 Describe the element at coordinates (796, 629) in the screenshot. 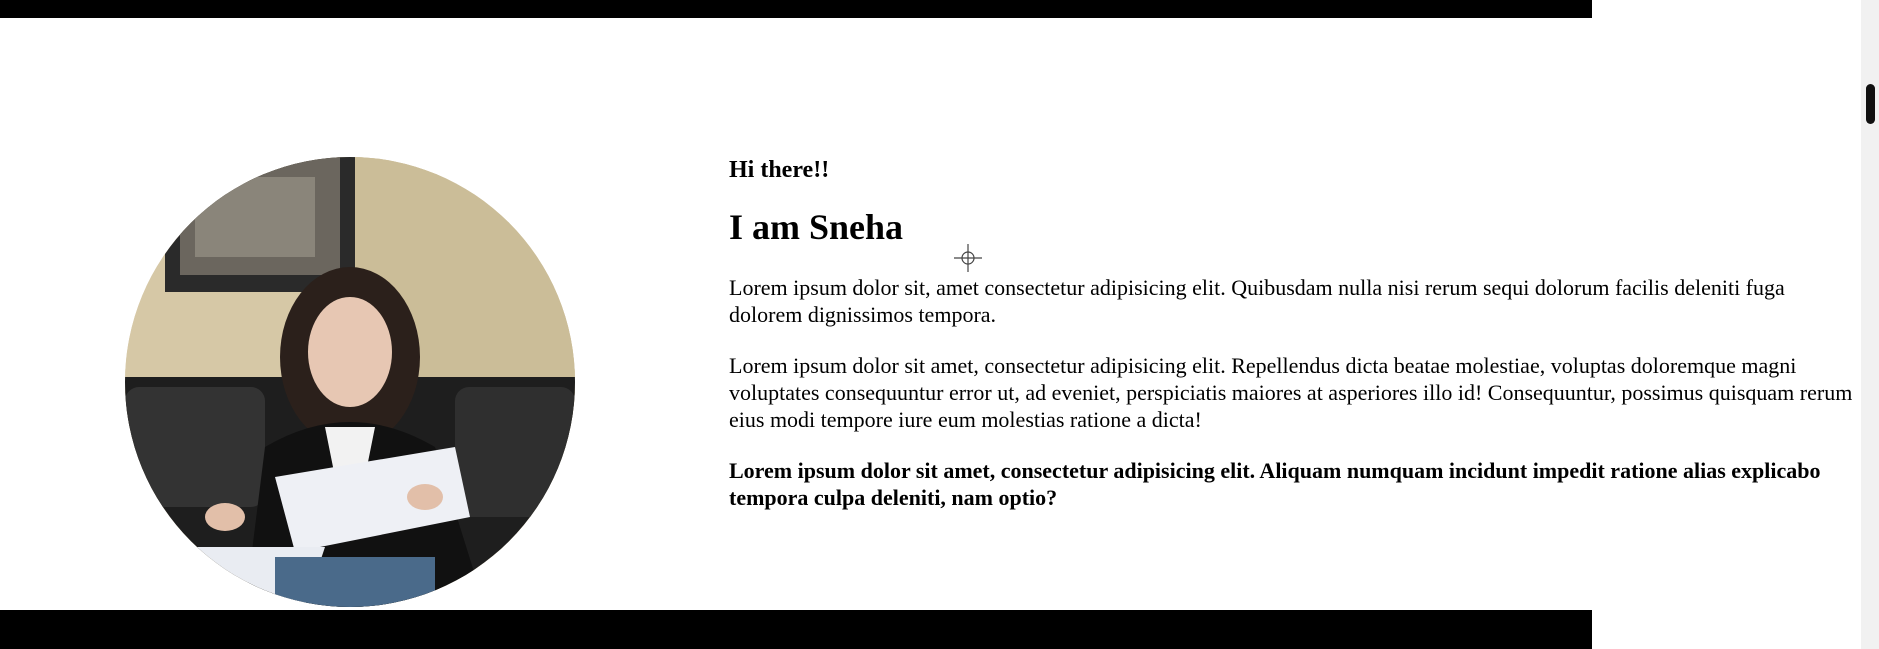

I see `bottom-bar` at that location.